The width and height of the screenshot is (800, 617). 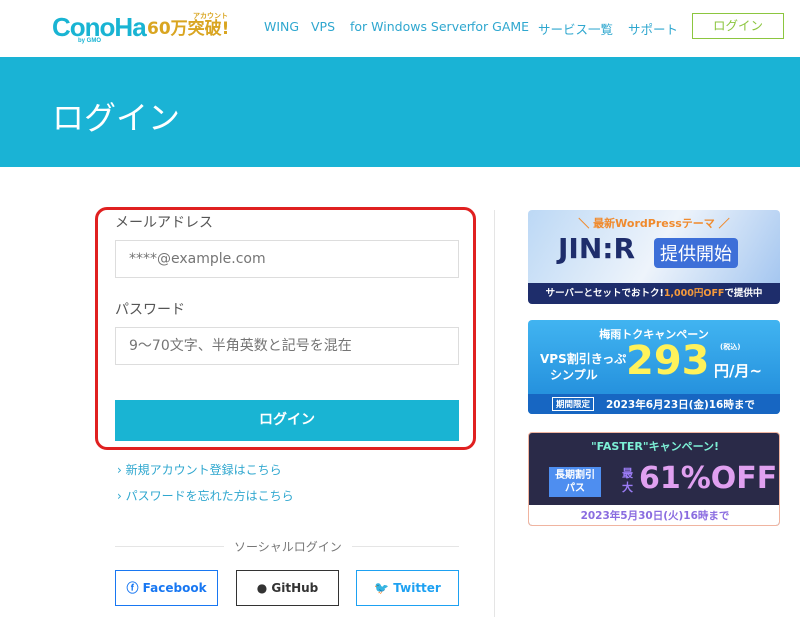 What do you see at coordinates (738, 371) in the screenshot?
I see `ad-tsuyu-unit: 円/月~` at bounding box center [738, 371].